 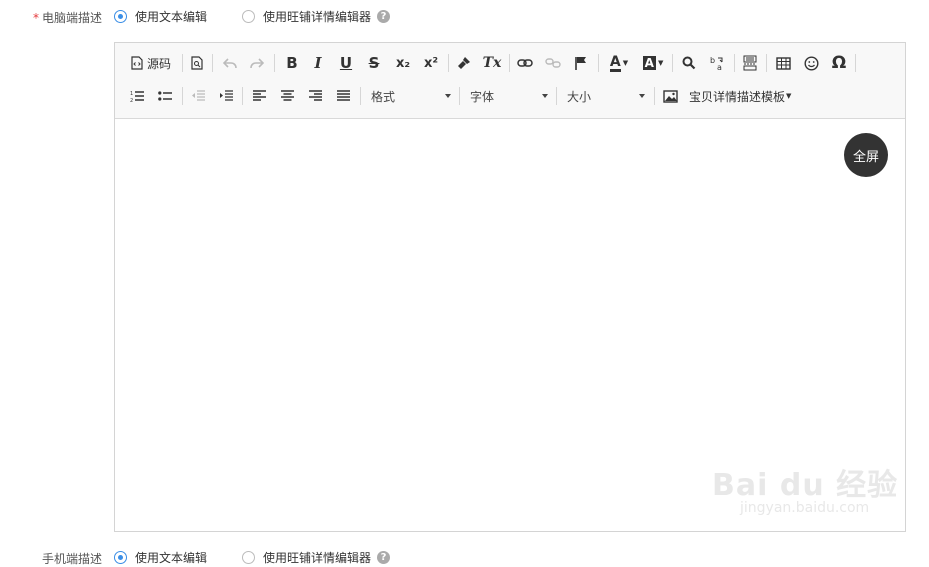 What do you see at coordinates (581, 63) in the screenshot?
I see `anchor-button` at bounding box center [581, 63].